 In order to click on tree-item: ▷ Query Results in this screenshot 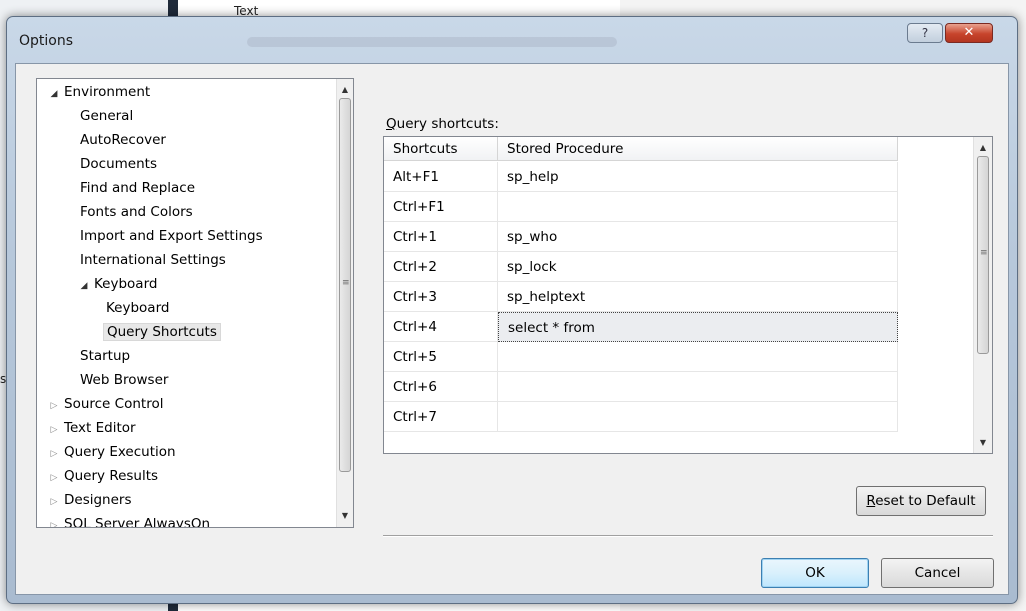, I will do `click(104, 476)`.